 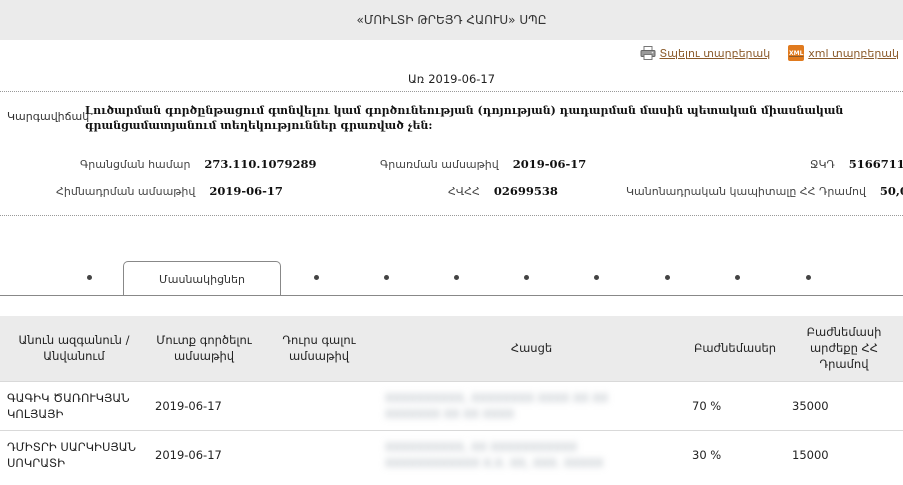 What do you see at coordinates (875, 164) in the screenshot?
I see `tax-id-value: 51667111` at bounding box center [875, 164].